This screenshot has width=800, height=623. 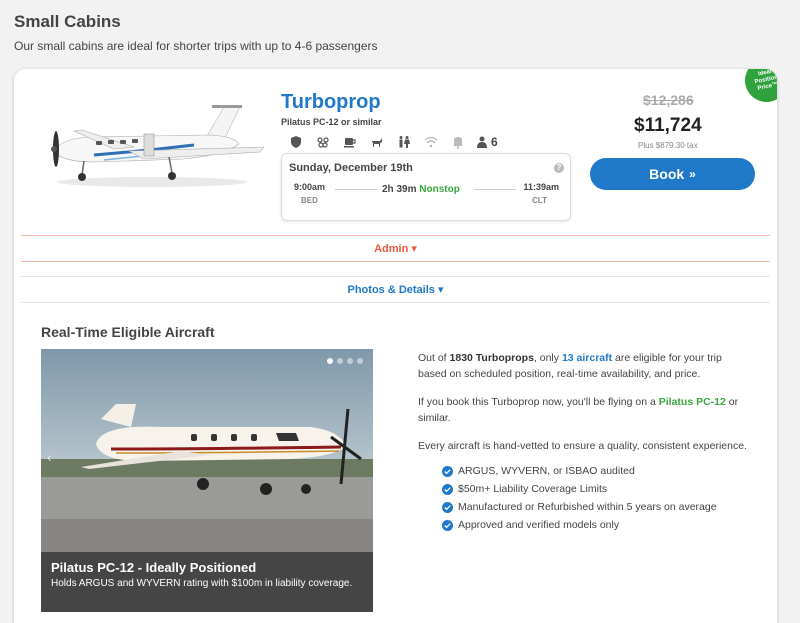 I want to click on flight-date: Sunday, December 19th, so click(x=351, y=168).